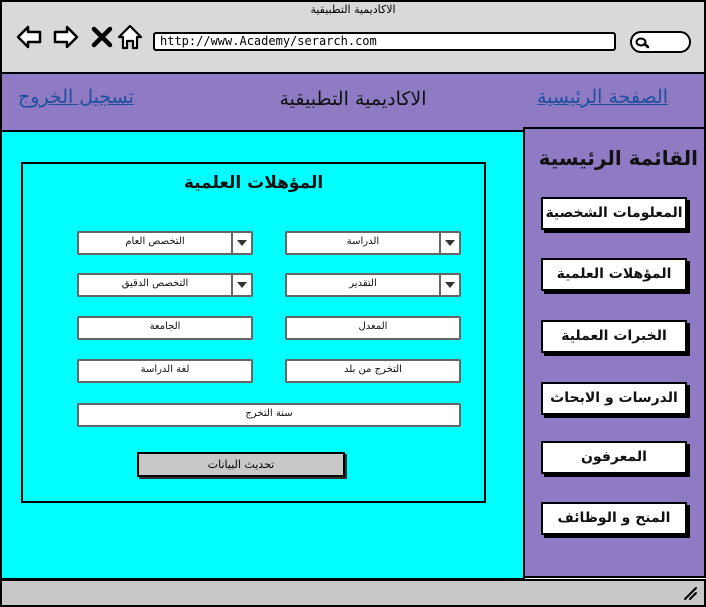  Describe the element at coordinates (363, 241) in the screenshot. I see `study-select-label: الدراسة` at that location.